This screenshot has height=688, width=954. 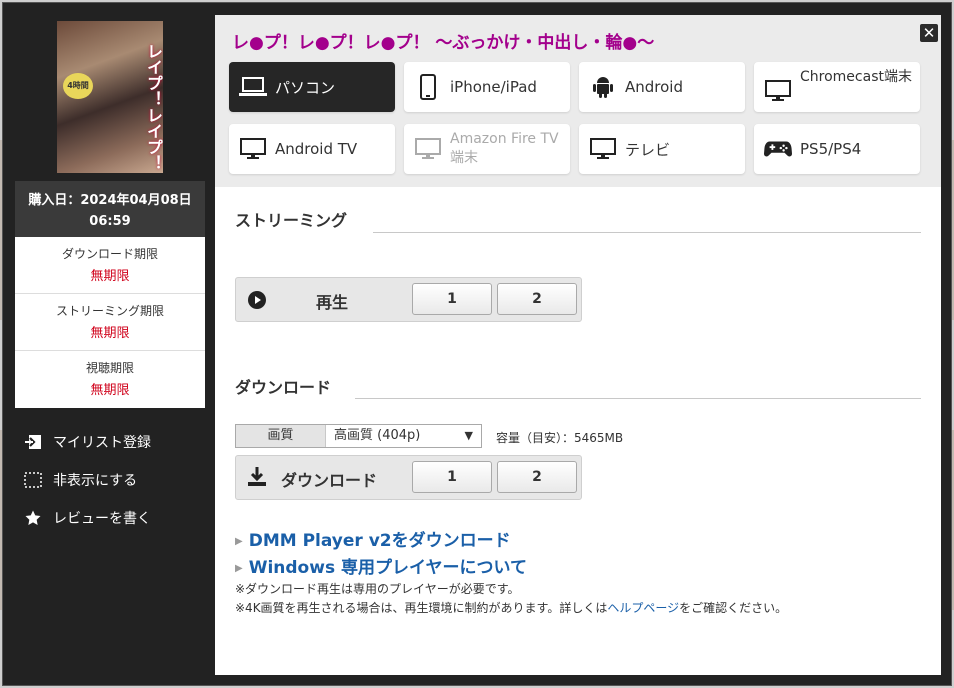 What do you see at coordinates (428, 87) in the screenshot?
I see `smartphone-icon` at bounding box center [428, 87].